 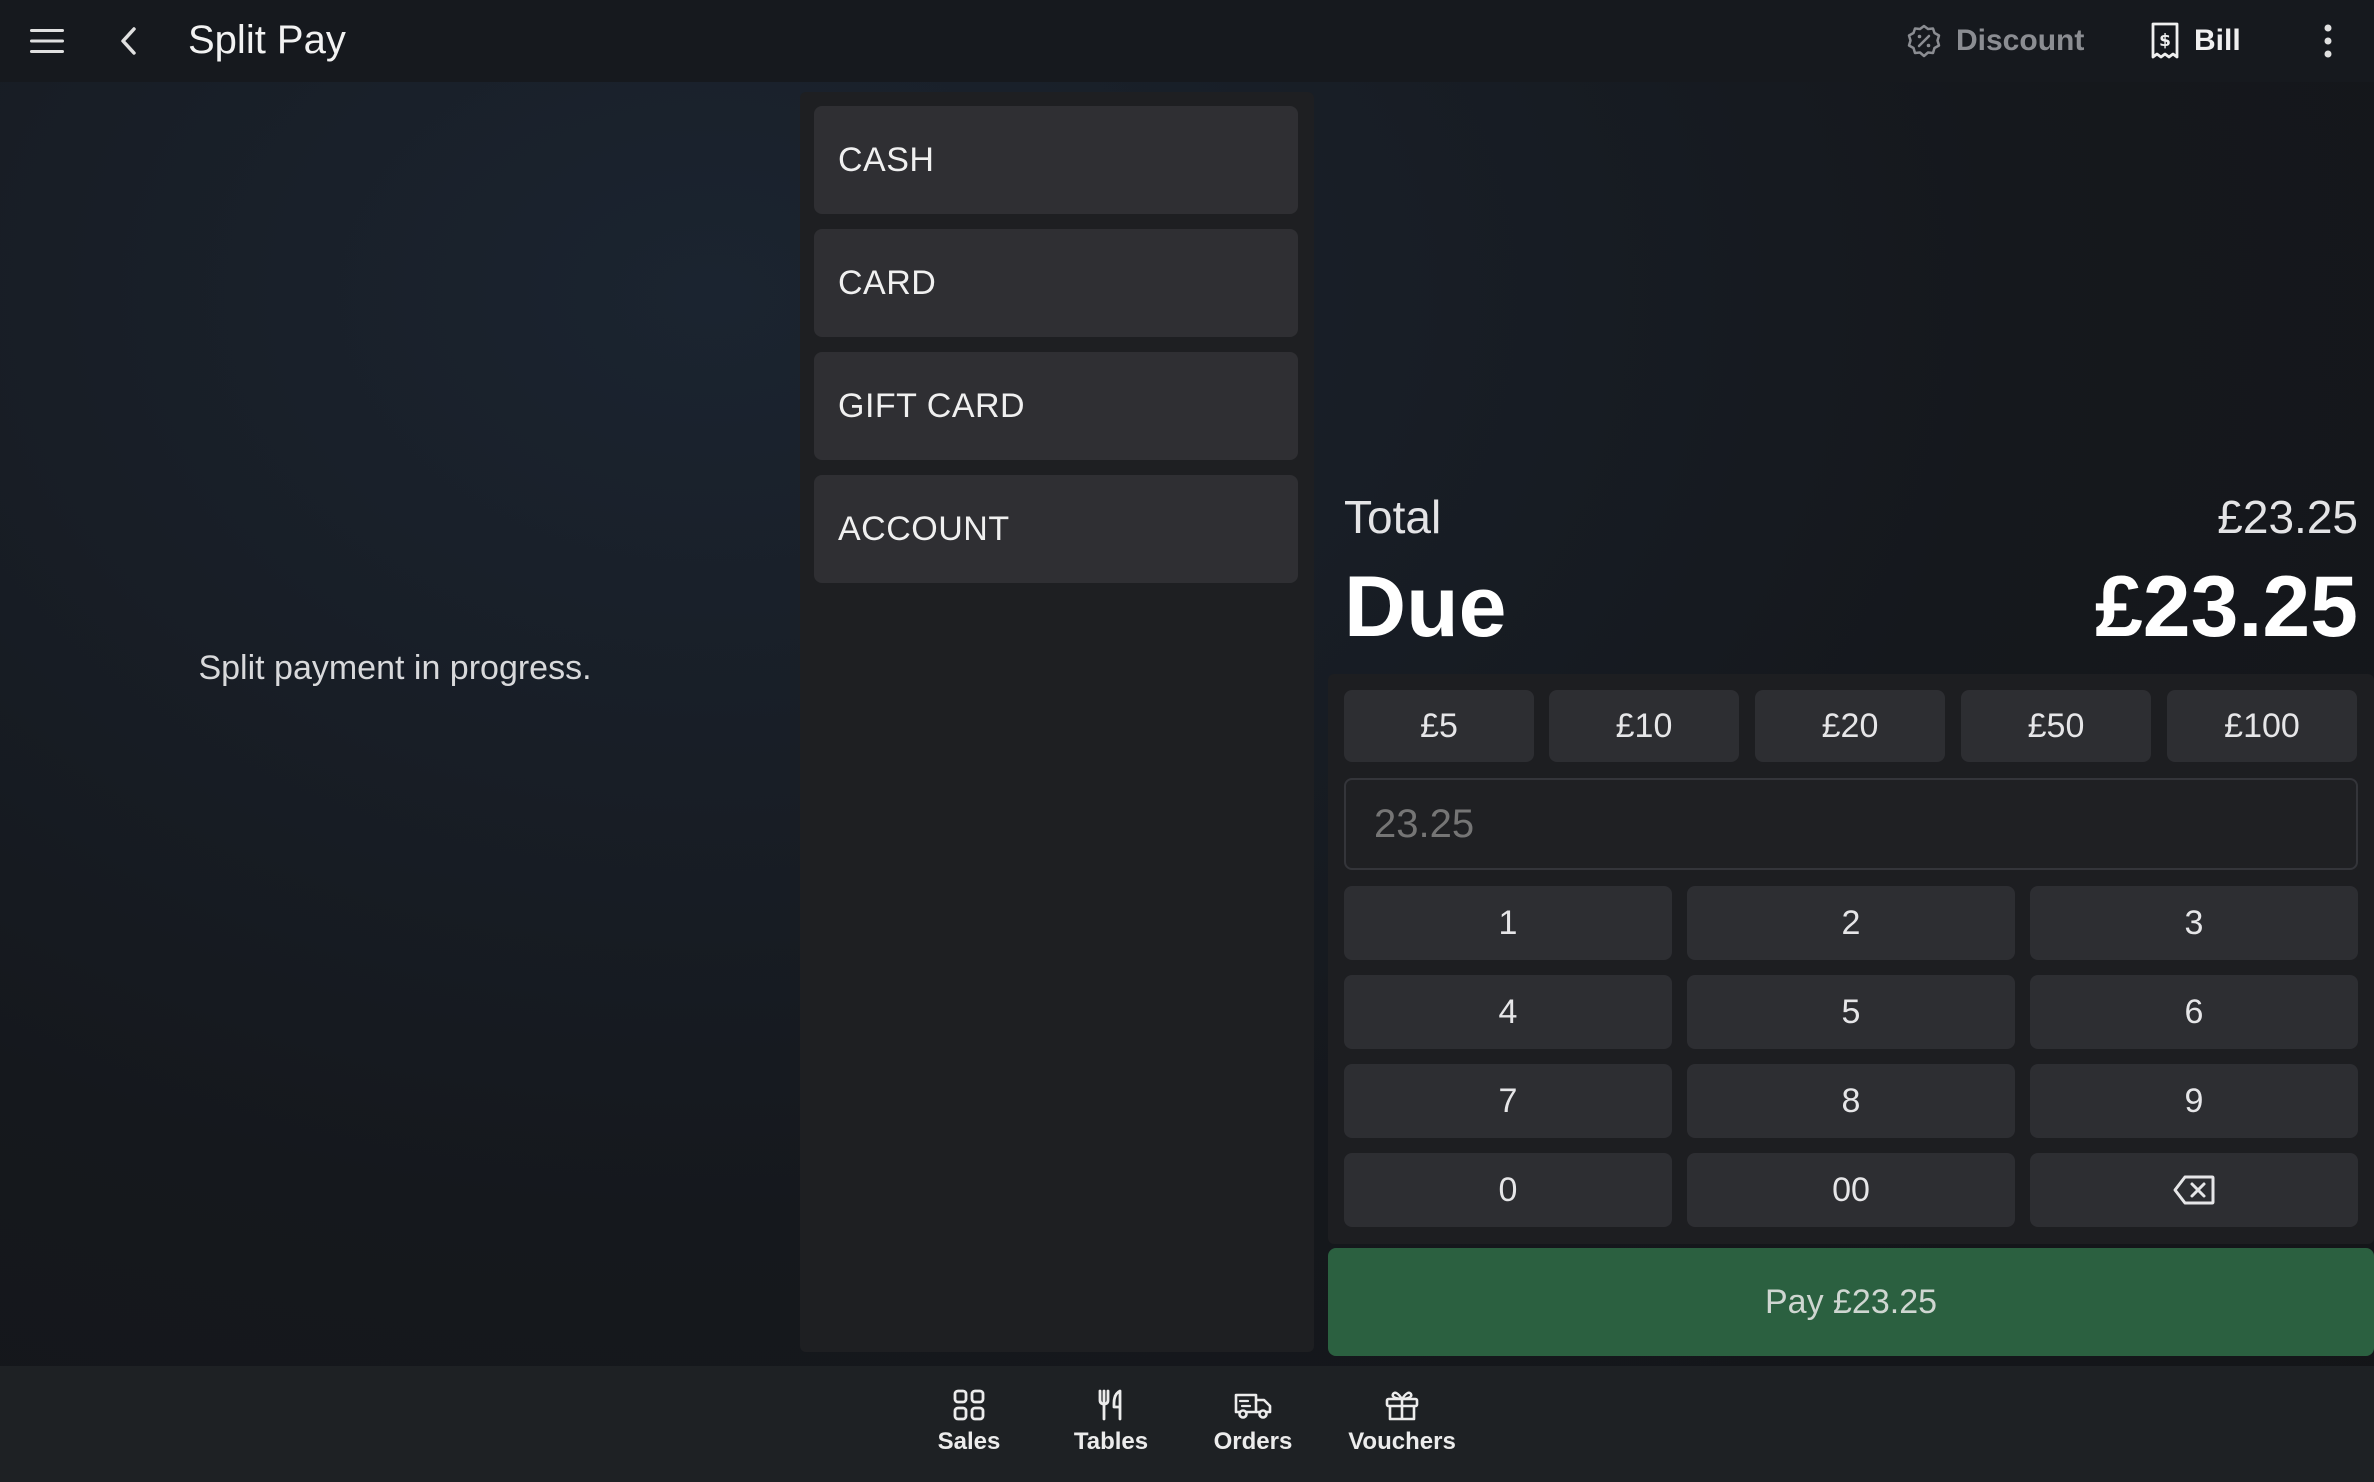 I want to click on nav-label-sales: Sales, so click(x=969, y=1441).